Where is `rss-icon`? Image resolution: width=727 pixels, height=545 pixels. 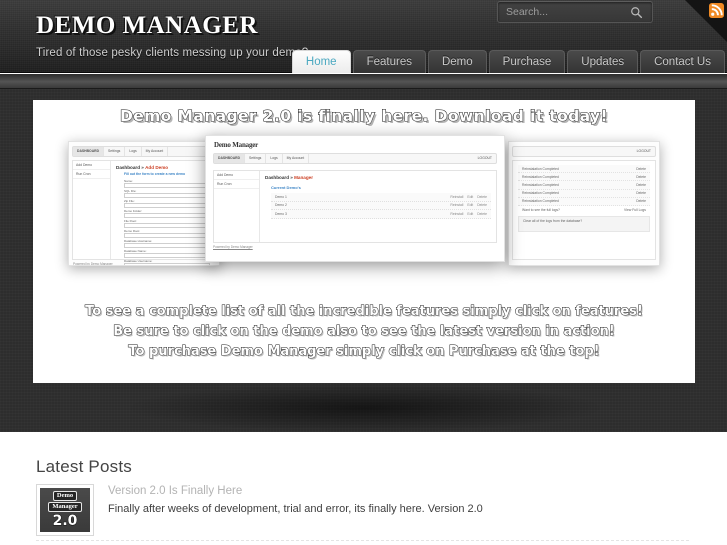
rss-icon is located at coordinates (716, 10).